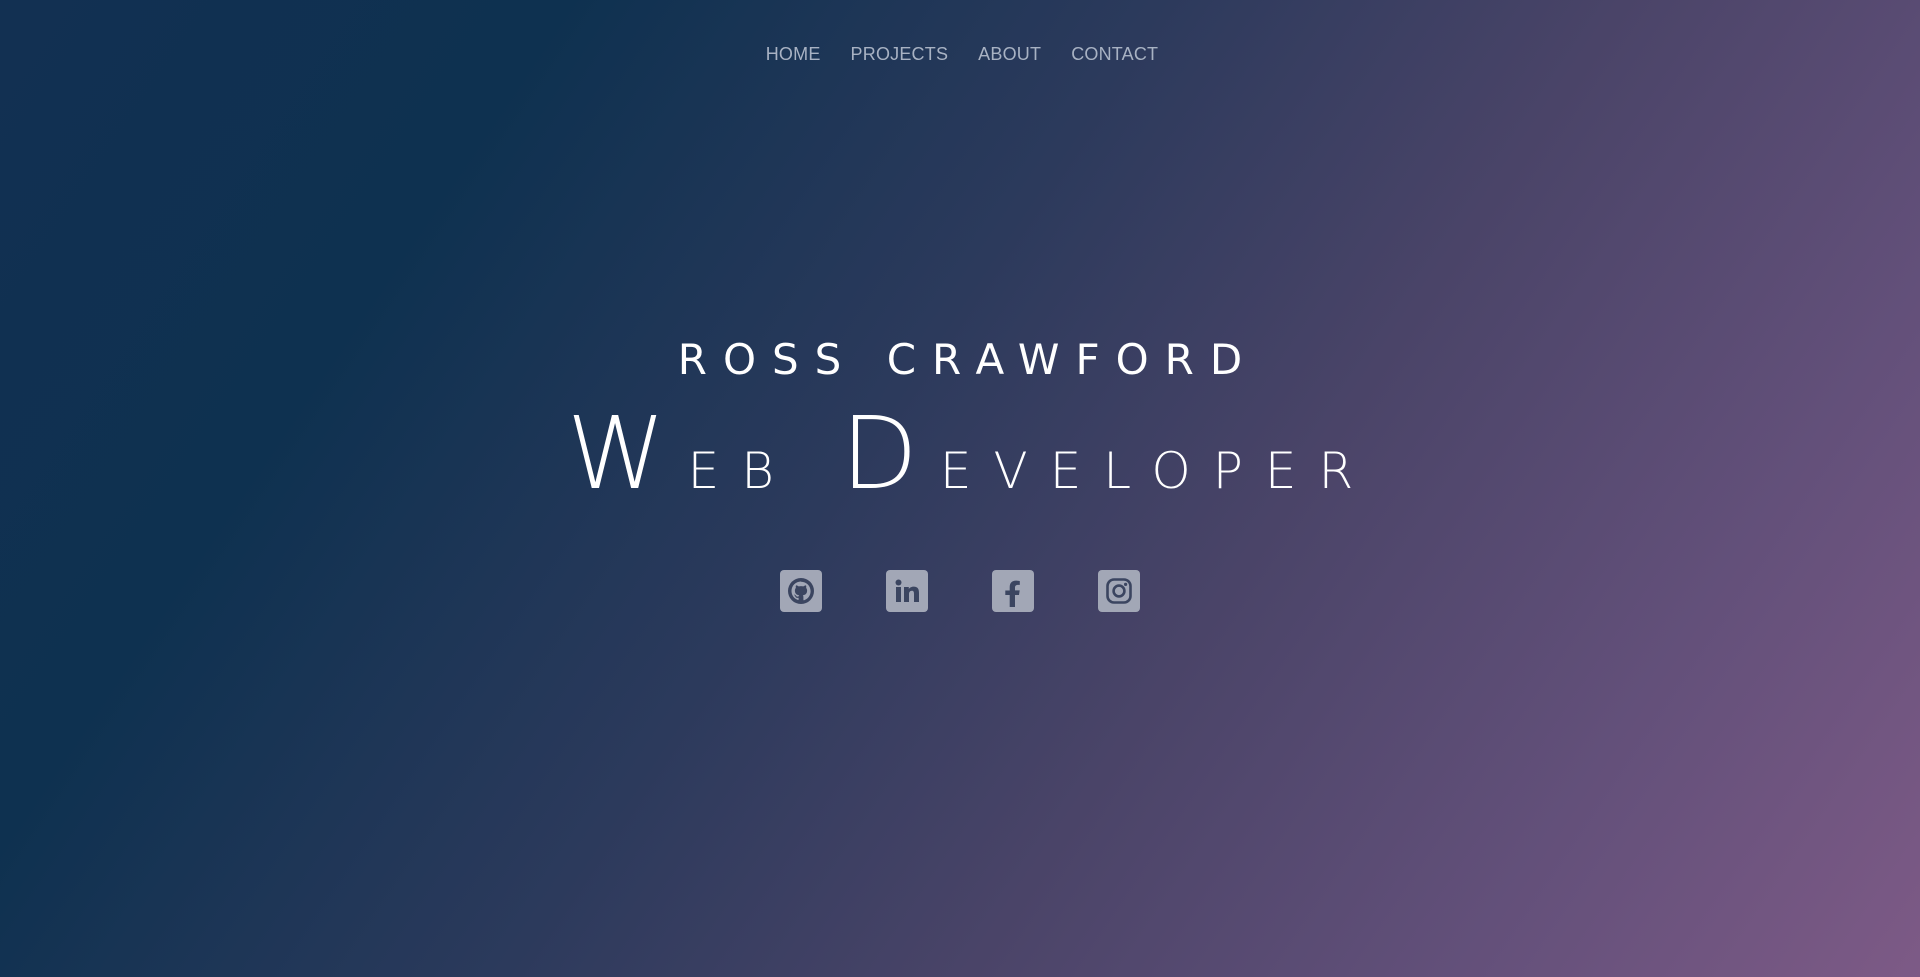  I want to click on job-title: Web Developer, so click(960, 458).